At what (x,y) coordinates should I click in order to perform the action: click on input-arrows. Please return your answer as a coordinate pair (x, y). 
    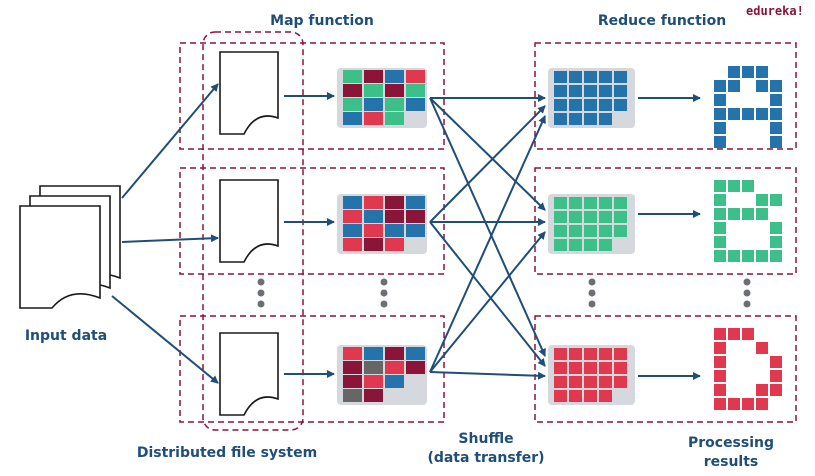
    Looking at the image, I should click on (165, 233).